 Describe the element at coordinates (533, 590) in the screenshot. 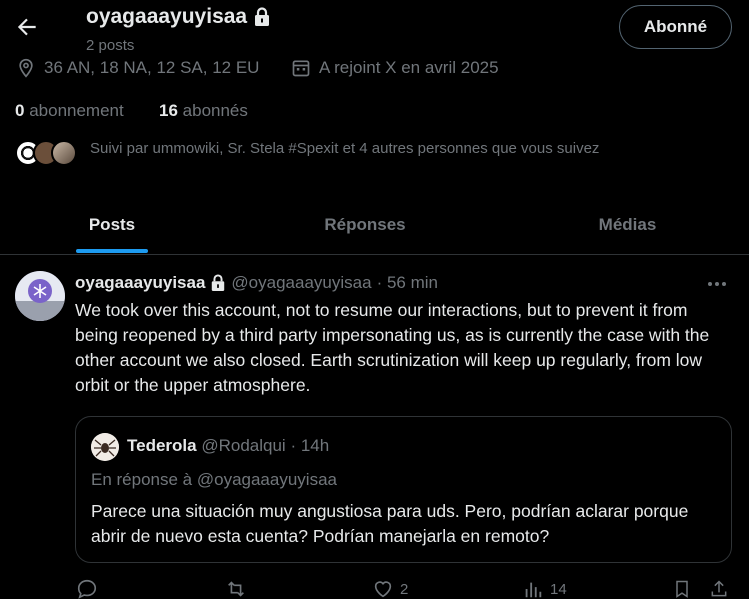

I see `views-chart-icon` at that location.